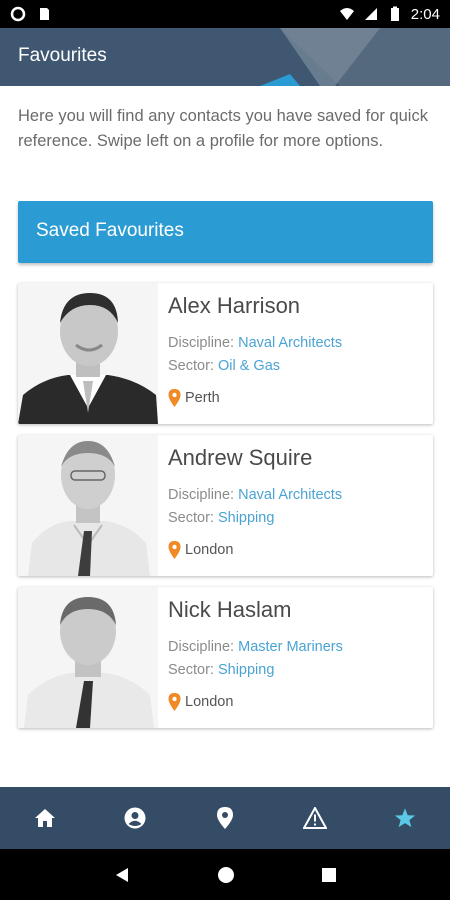  I want to click on star-icon, so click(405, 818).